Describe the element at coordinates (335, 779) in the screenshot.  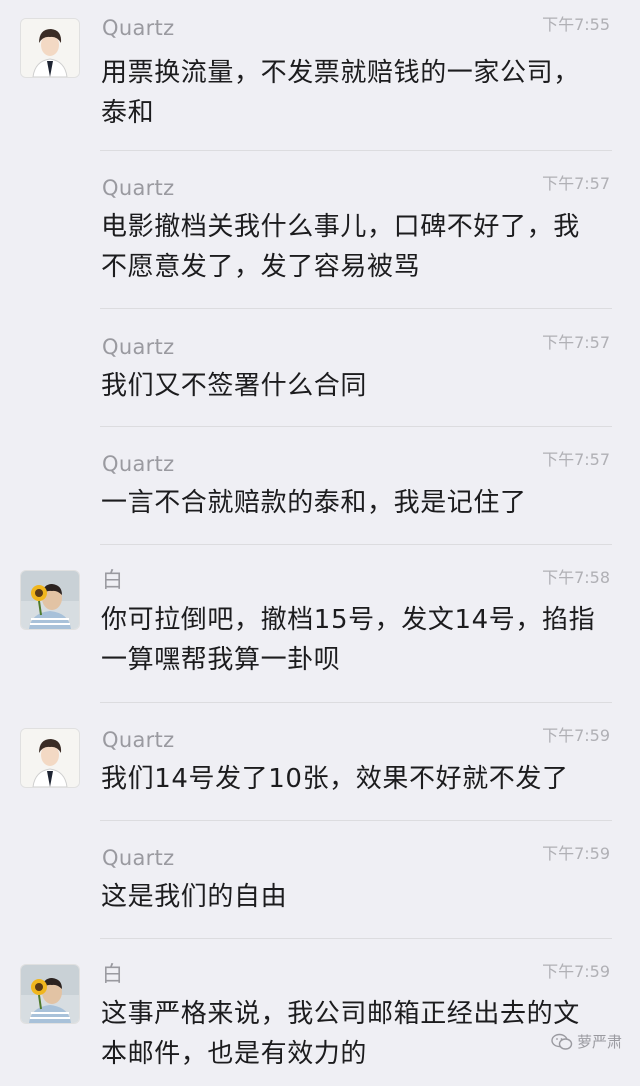
I see `message-text: 我们14号发了10张，效果不好就不发了` at that location.